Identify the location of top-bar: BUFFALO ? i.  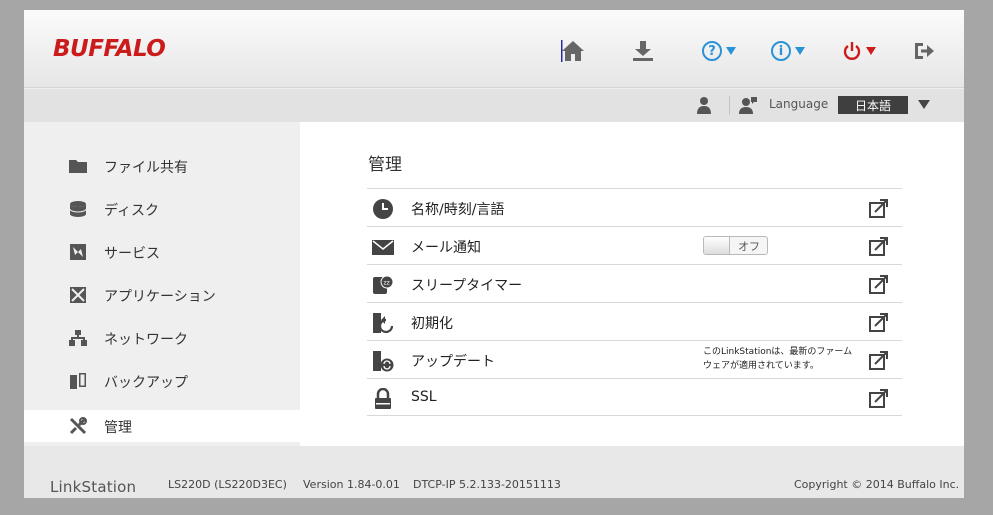
(494, 49).